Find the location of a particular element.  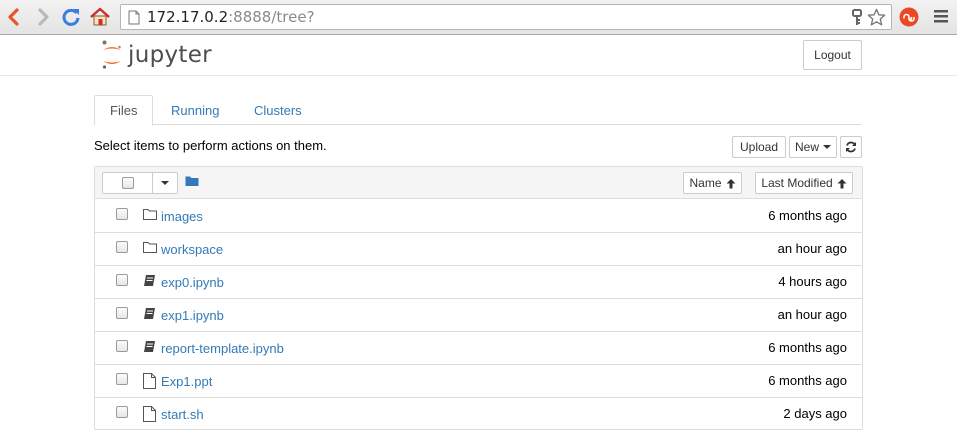

refresh-button is located at coordinates (851, 147).